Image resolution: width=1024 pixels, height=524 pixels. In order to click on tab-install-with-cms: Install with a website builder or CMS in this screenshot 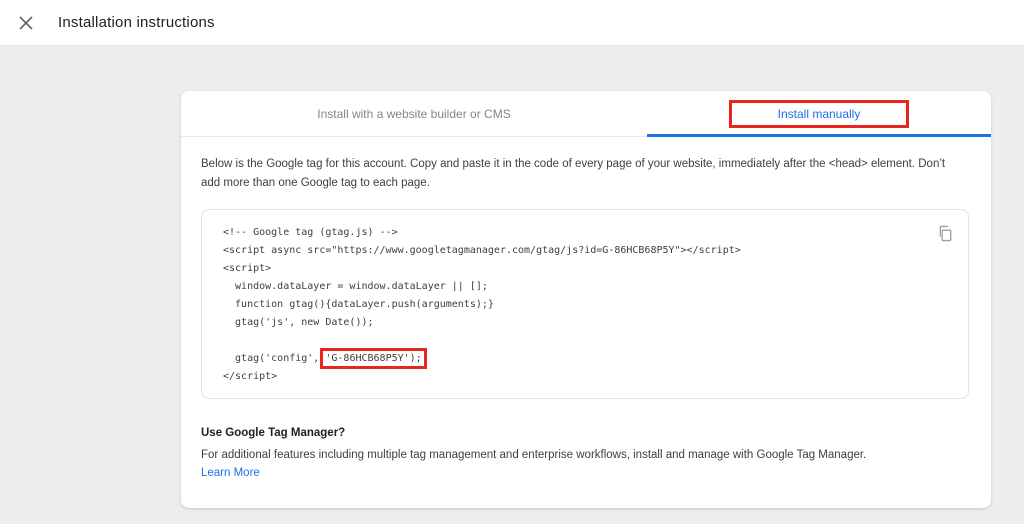, I will do `click(414, 113)`.